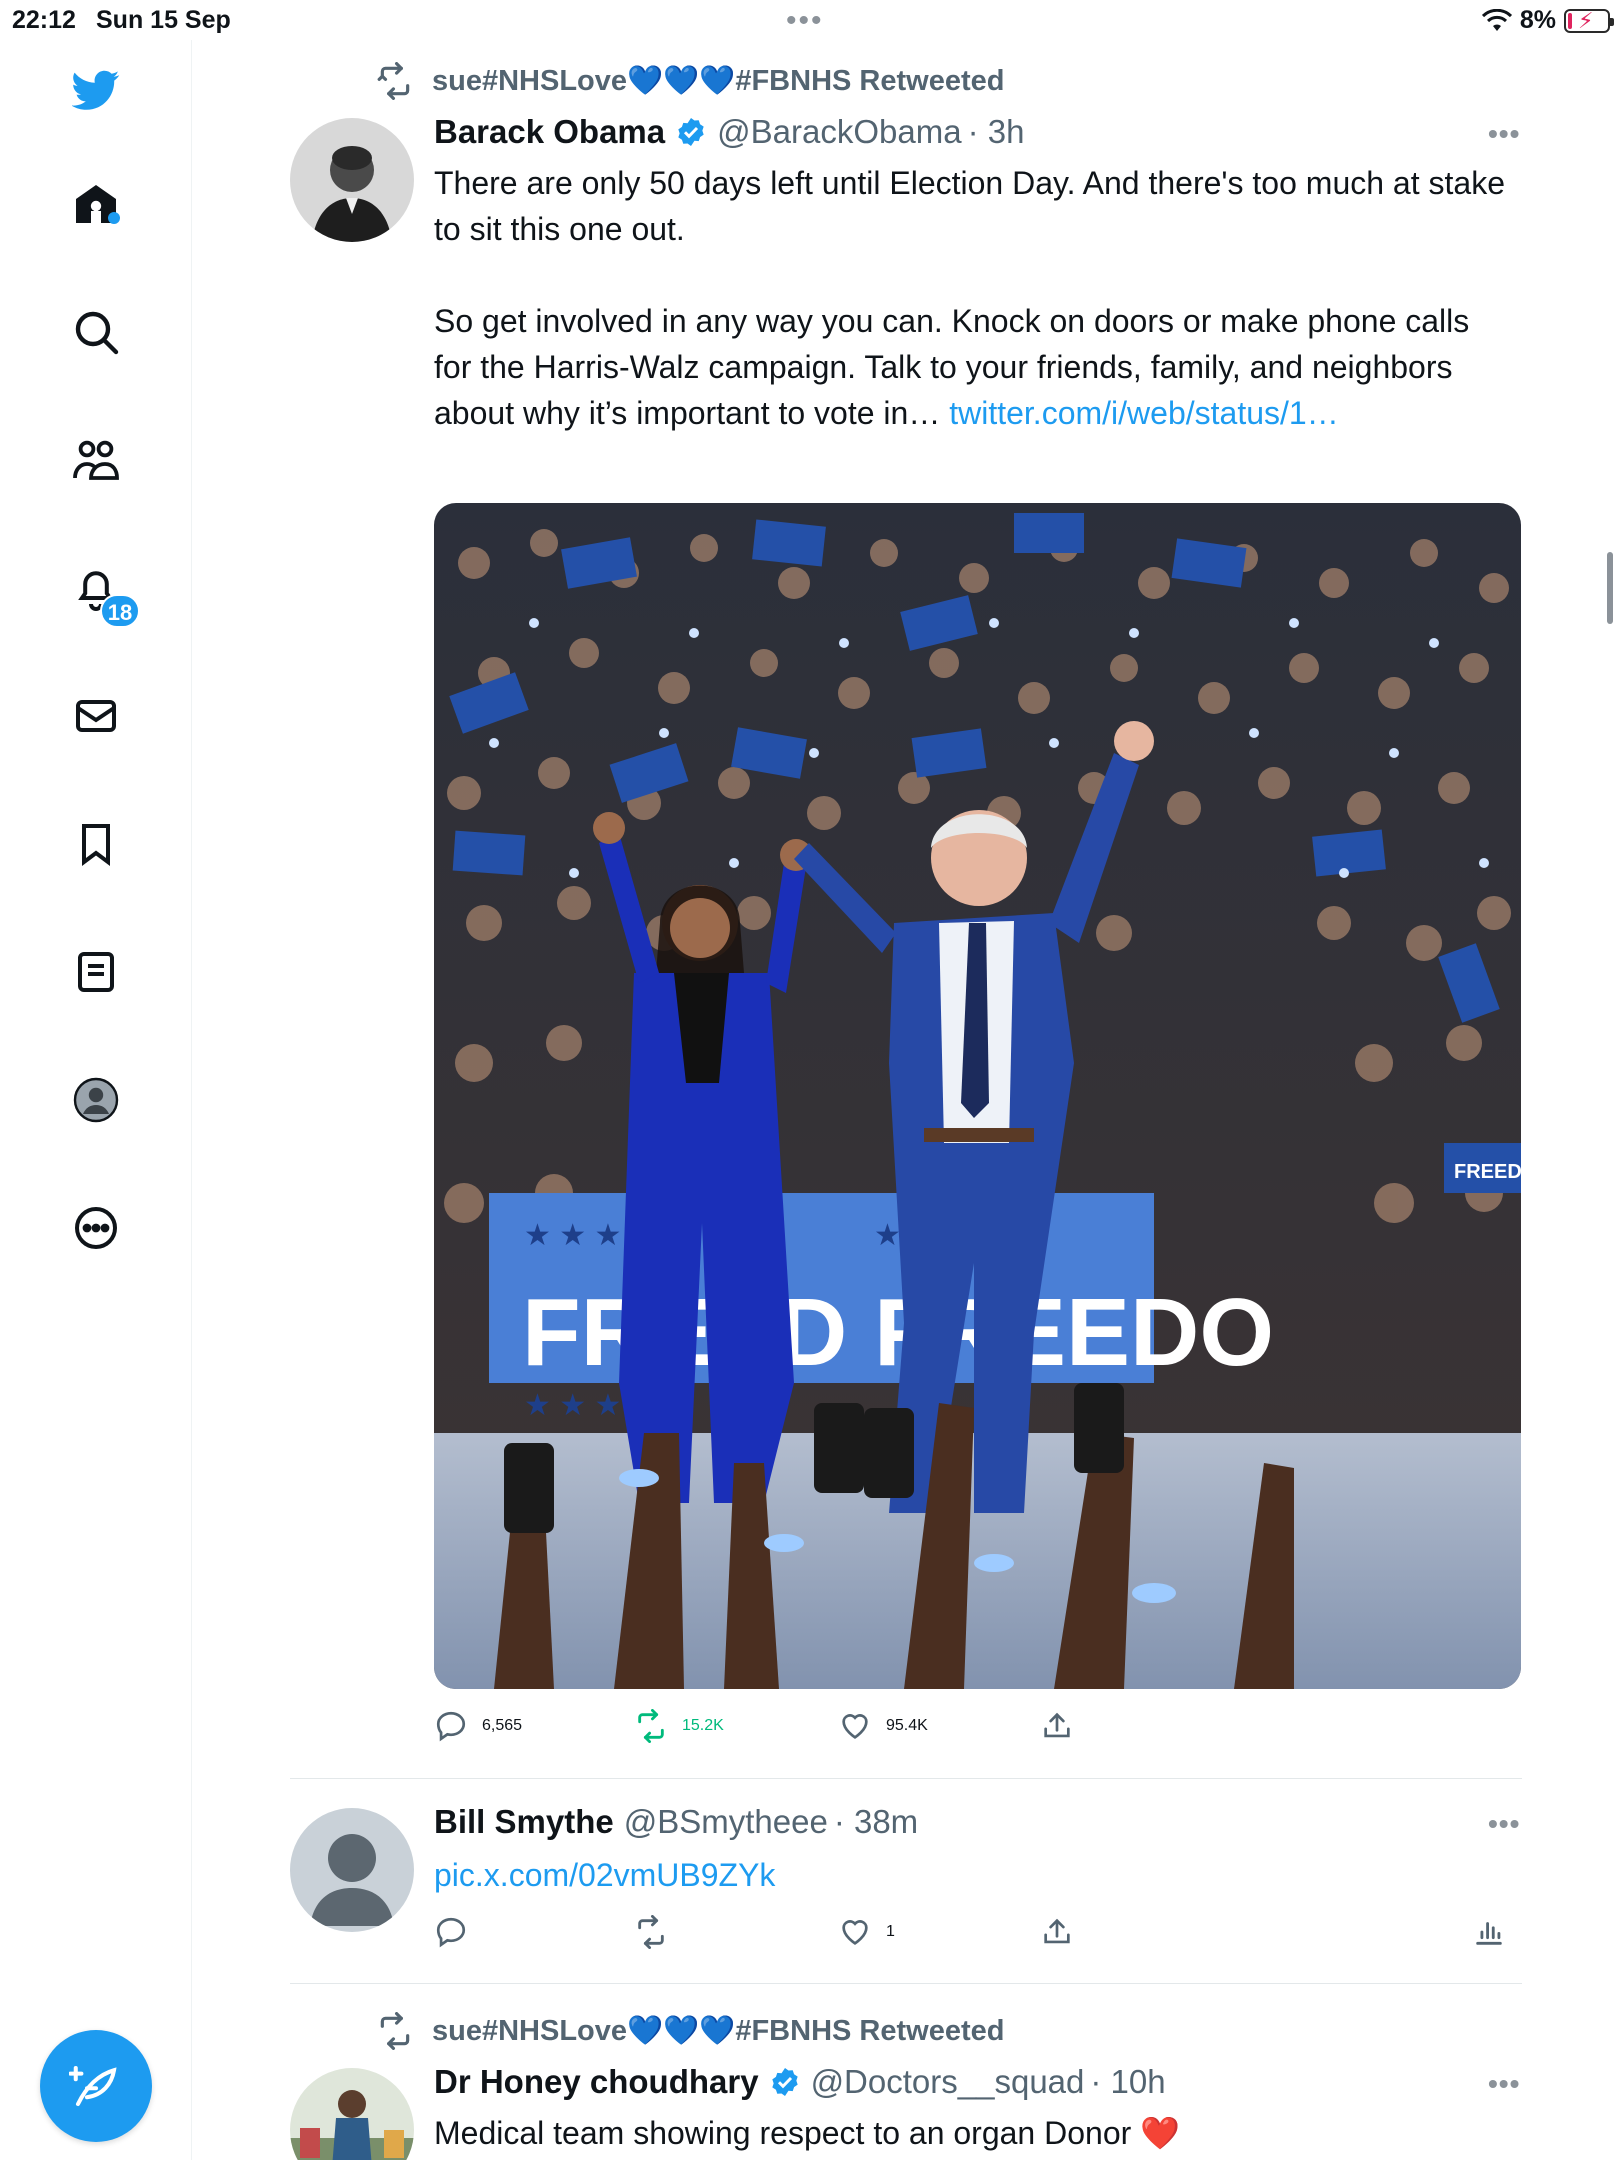 The image size is (1620, 2160). I want to click on twitter-logo-icon, so click(96, 90).